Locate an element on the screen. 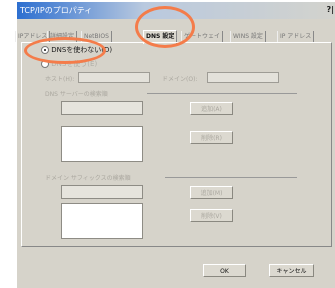 The height and width of the screenshot is (288, 335). help-icon: ?| is located at coordinates (330, 9).